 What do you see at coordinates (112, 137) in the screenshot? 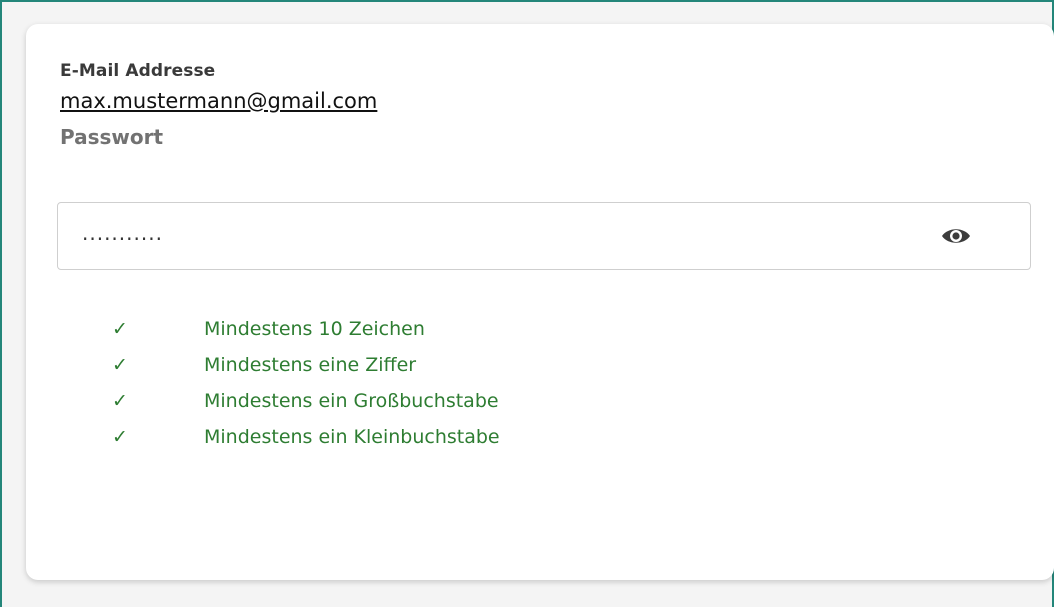
I see `password-label: Passwort` at bounding box center [112, 137].